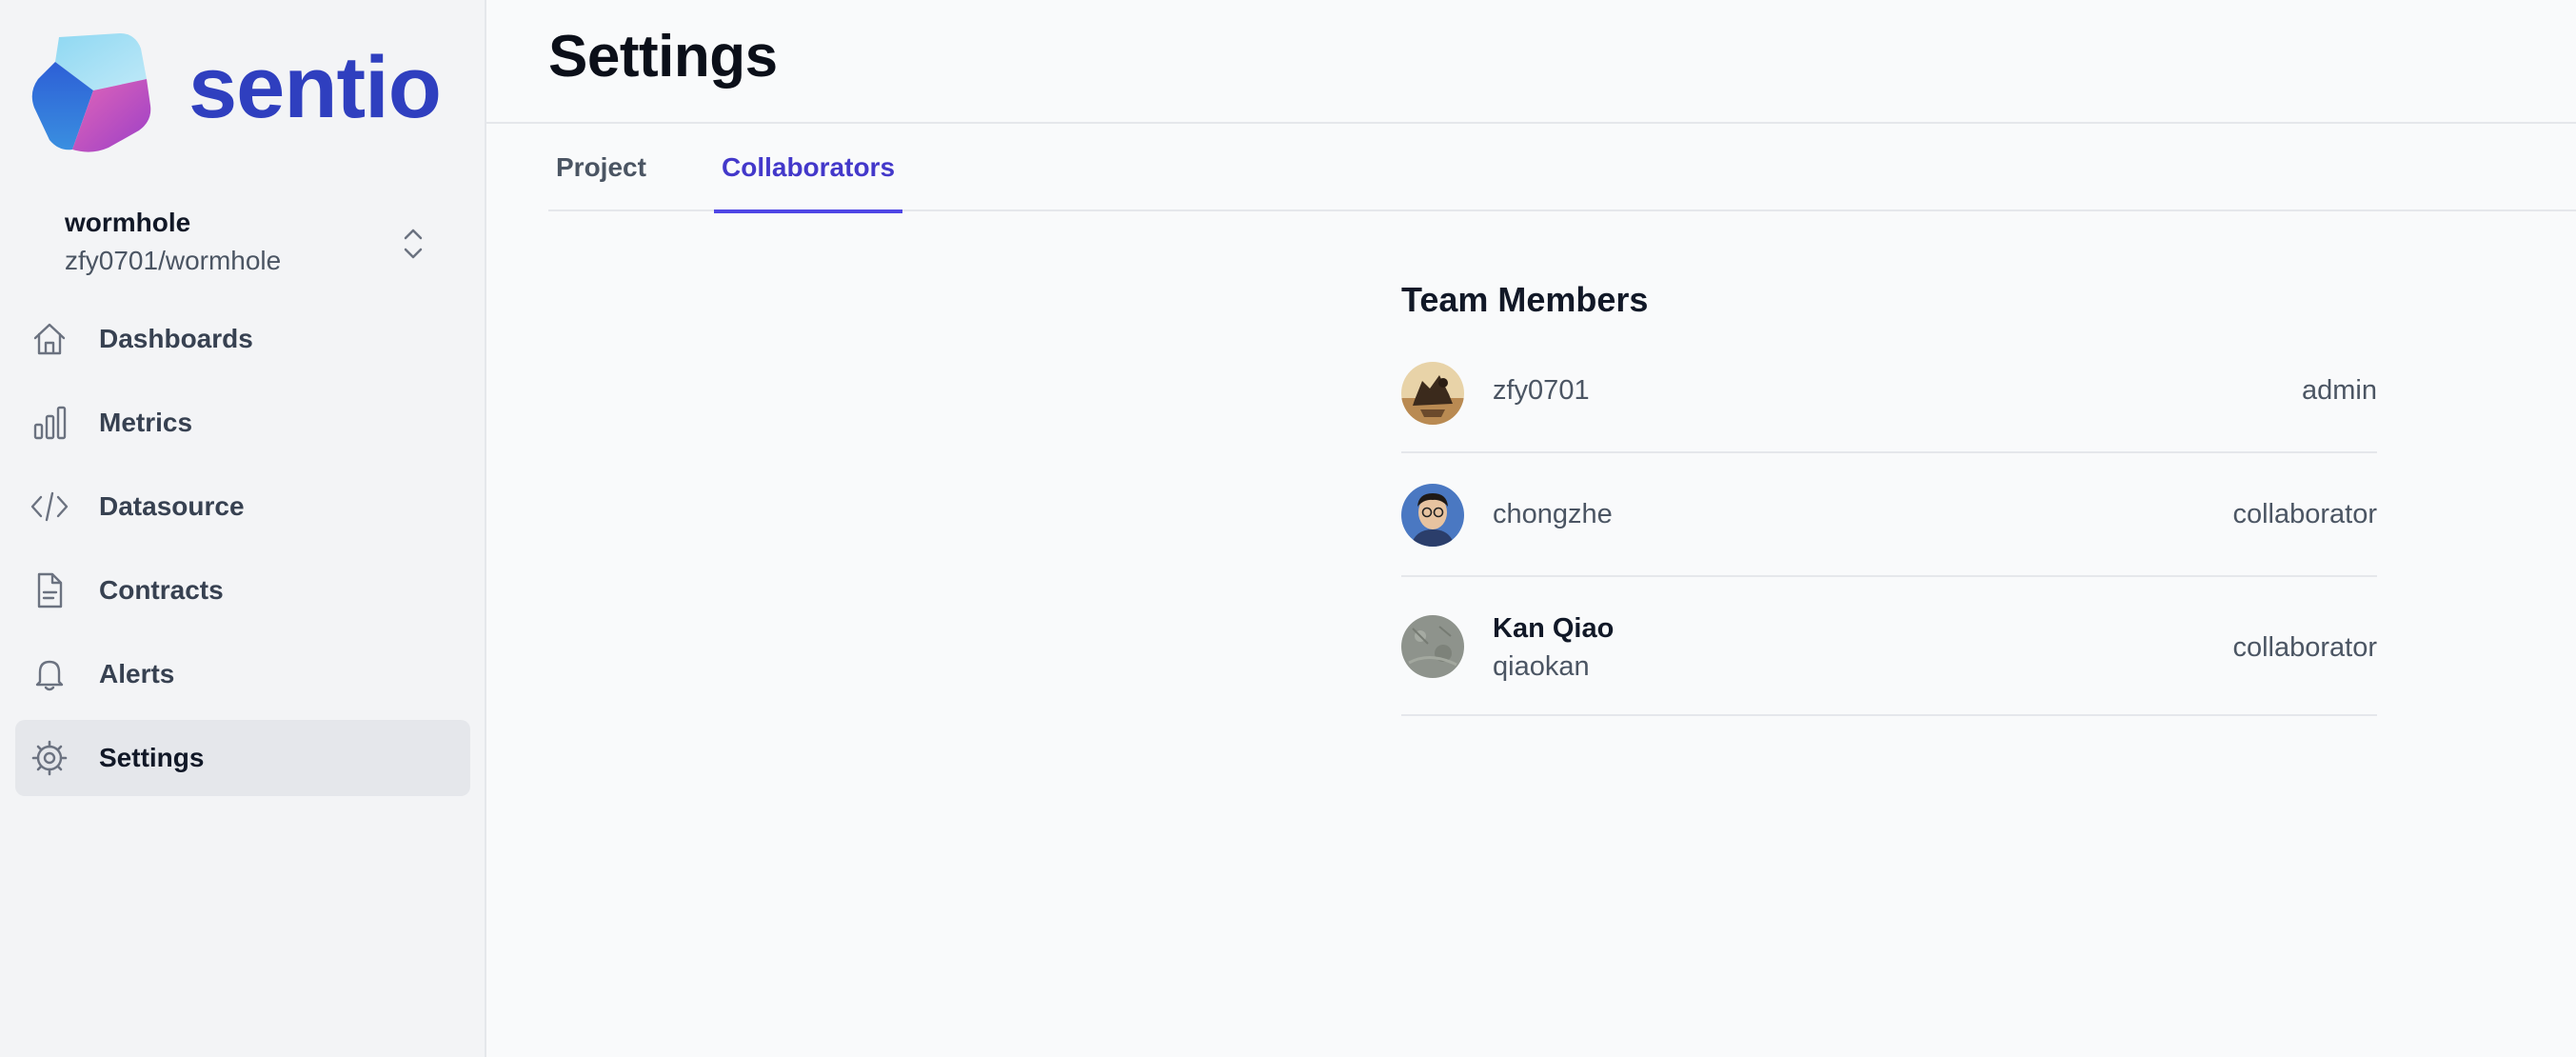 Image resolution: width=2576 pixels, height=1057 pixels. I want to click on member-username: qiaokan, so click(1542, 666).